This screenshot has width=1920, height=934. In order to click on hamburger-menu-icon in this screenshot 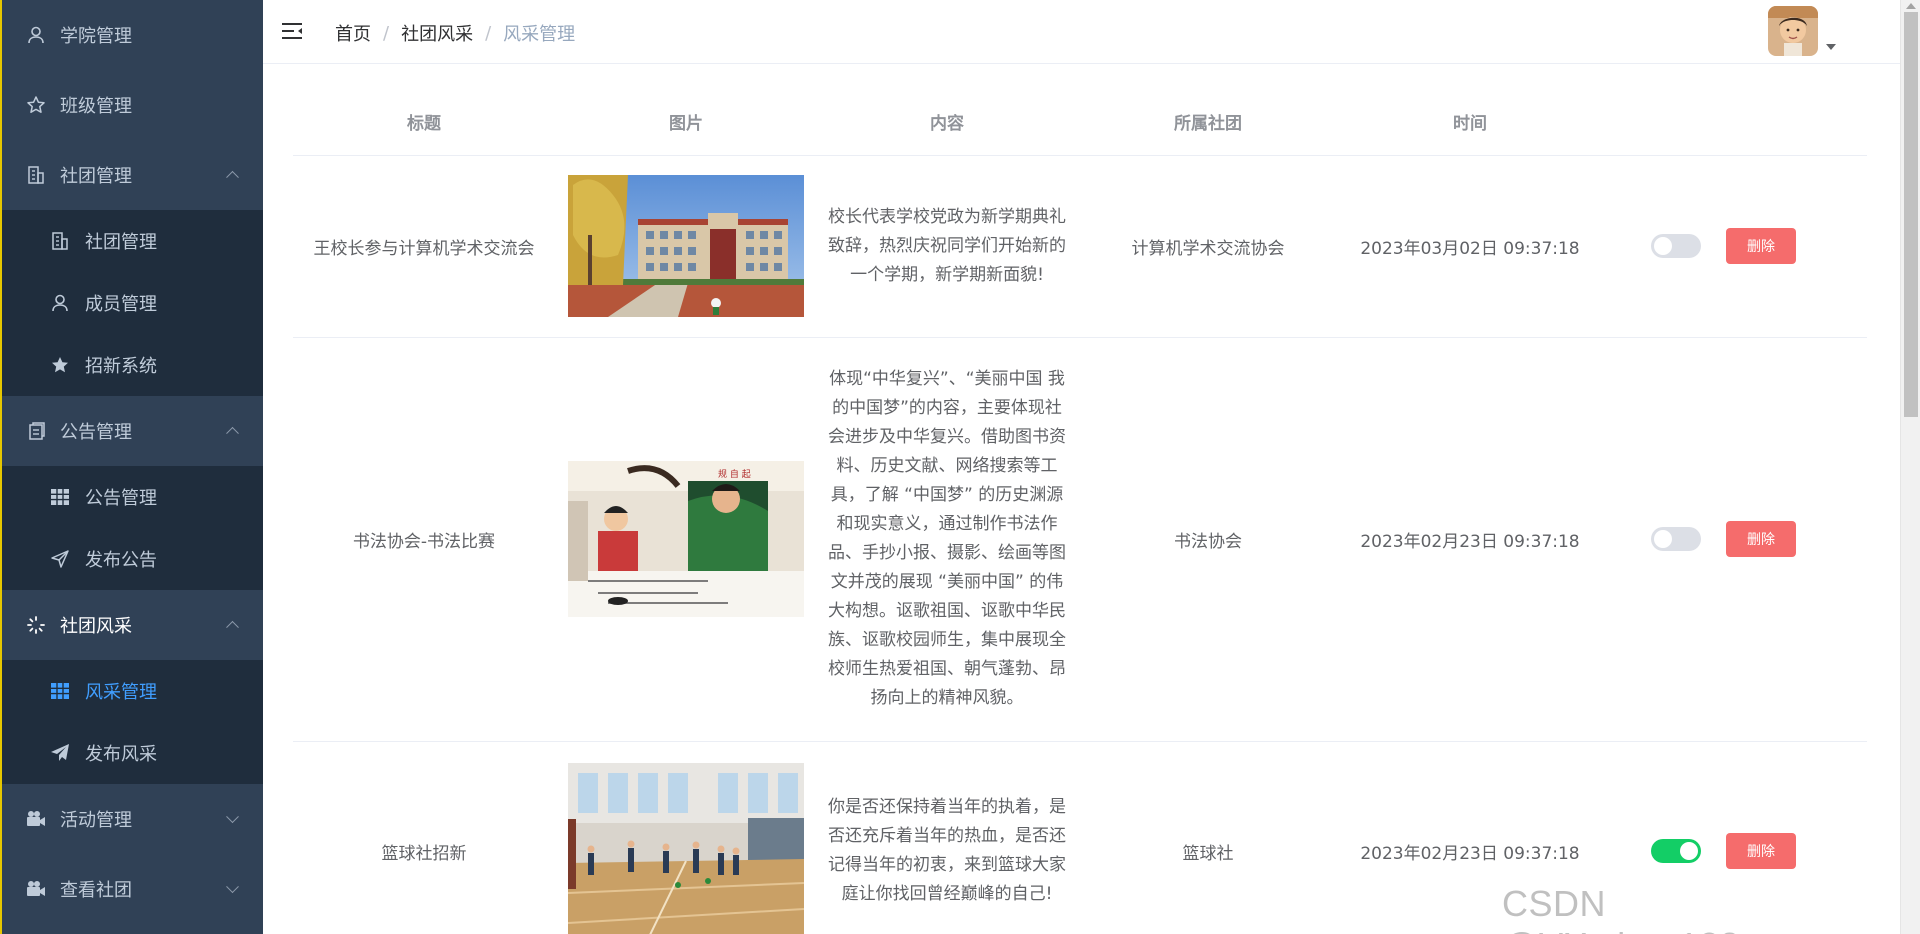, I will do `click(292, 31)`.